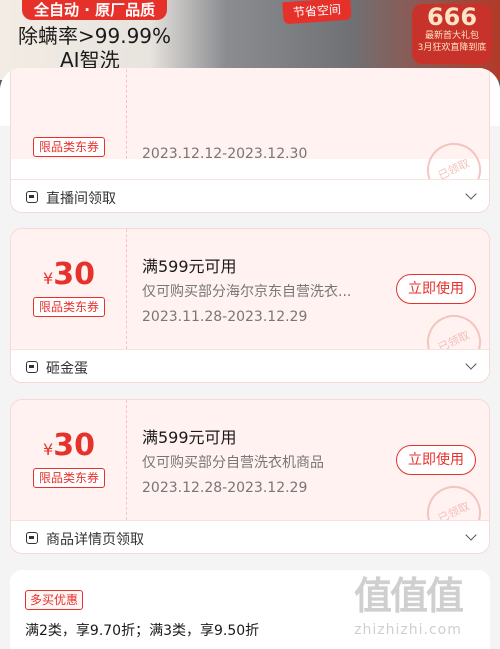  I want to click on coupon-source: 砸金蛋, so click(67, 369).